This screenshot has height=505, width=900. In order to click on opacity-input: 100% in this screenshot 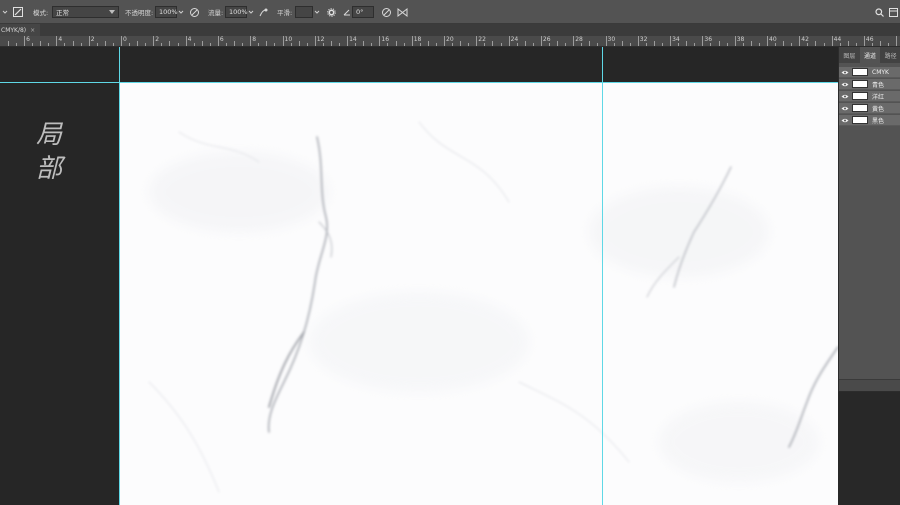, I will do `click(166, 12)`.